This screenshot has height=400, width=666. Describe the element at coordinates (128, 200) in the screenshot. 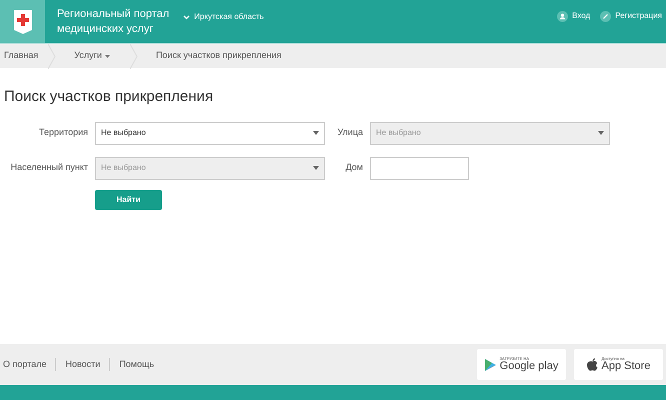

I see `search-button: Найти` at that location.